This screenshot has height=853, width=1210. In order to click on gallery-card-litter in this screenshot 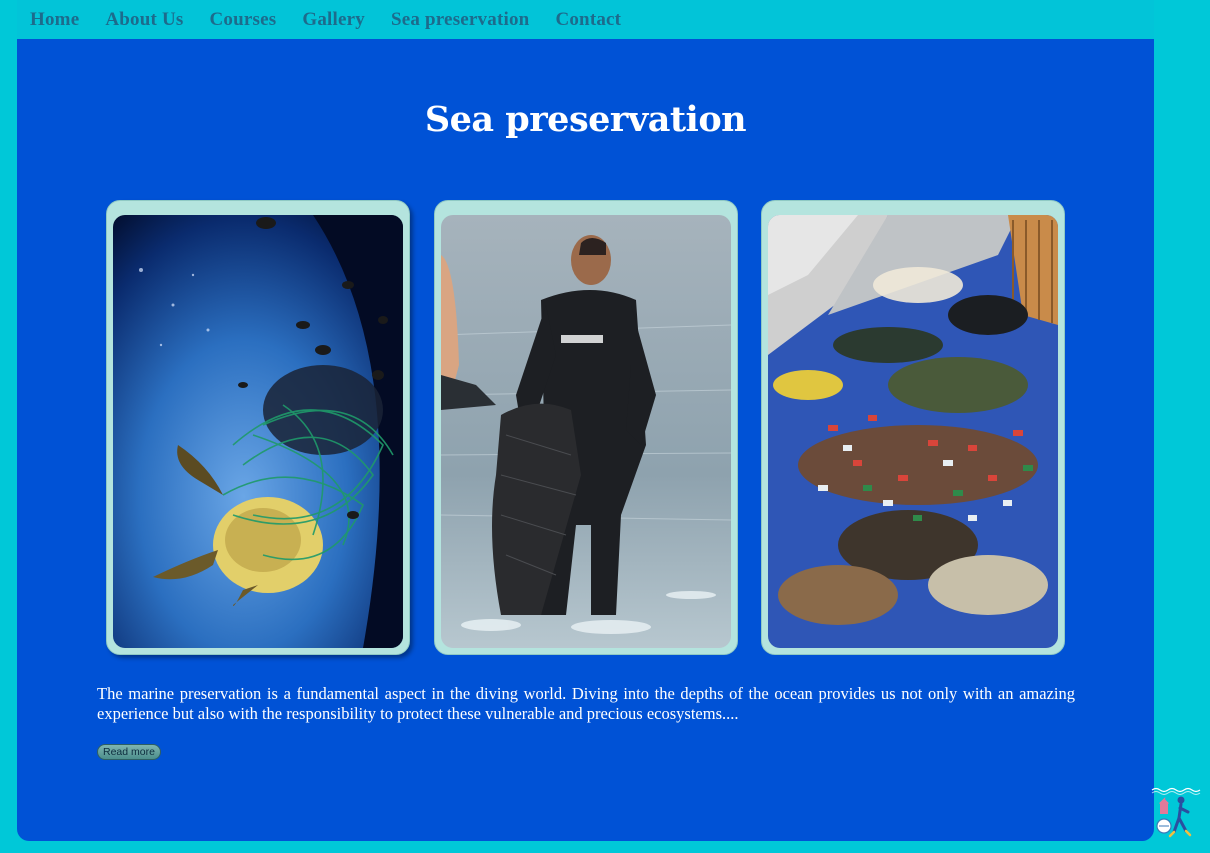, I will do `click(913, 427)`.